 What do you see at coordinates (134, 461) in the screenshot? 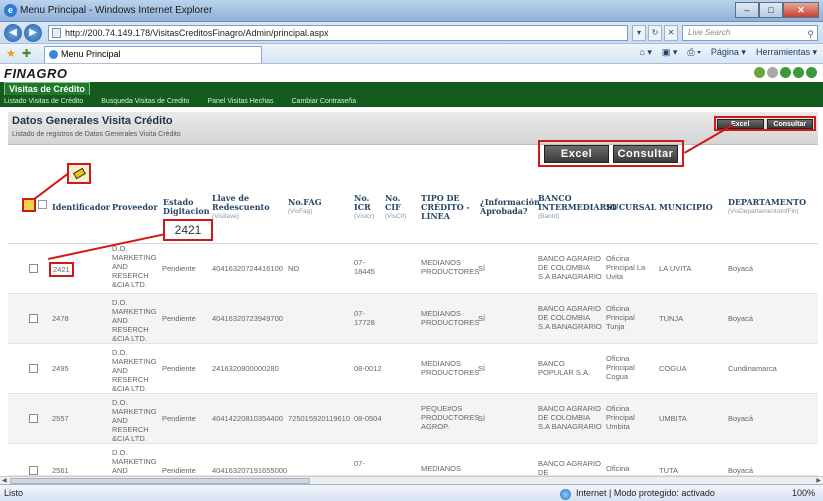
I see `cell-proveedor: D.O. MARKETING AND` at bounding box center [134, 461].